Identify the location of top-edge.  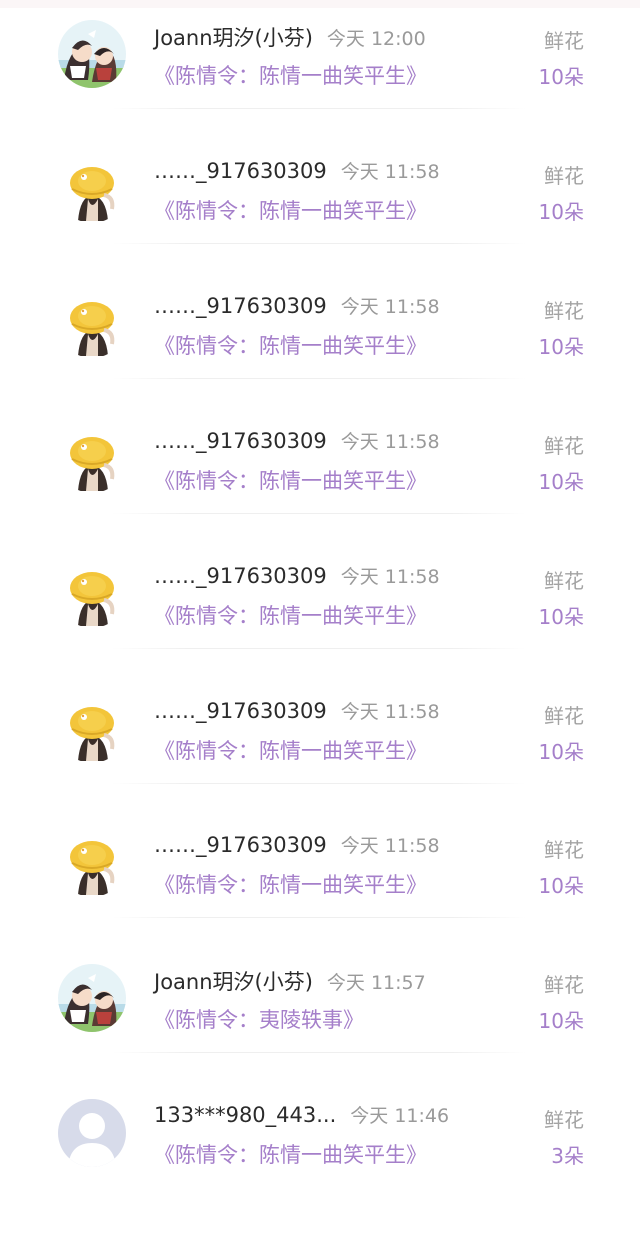
(320, 4).